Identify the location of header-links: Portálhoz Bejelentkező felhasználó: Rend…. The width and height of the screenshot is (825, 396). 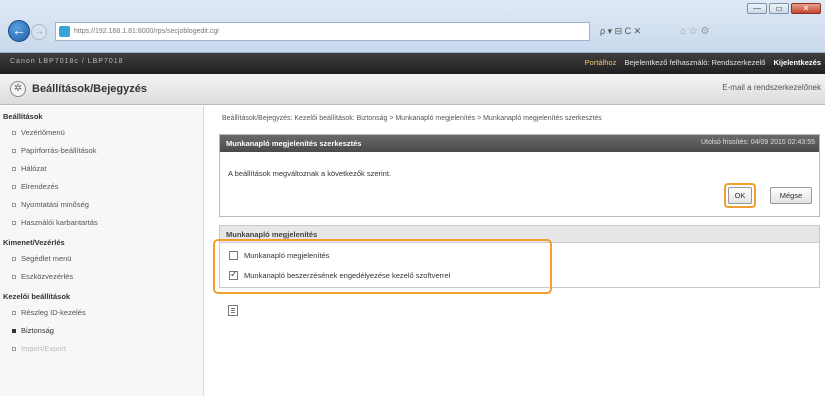
(700, 62).